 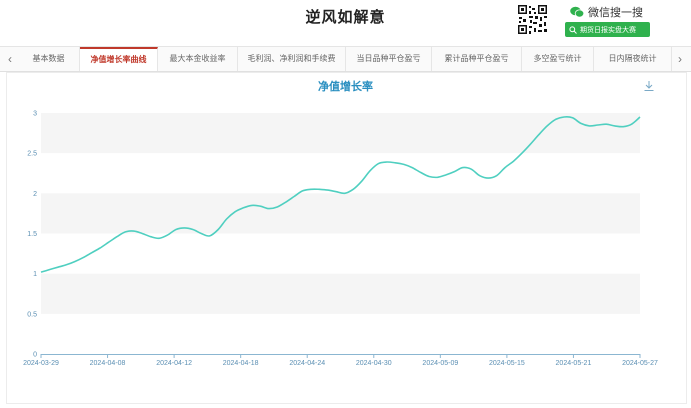 I want to click on x-tick-label: 2024-05-09, so click(x=440, y=363).